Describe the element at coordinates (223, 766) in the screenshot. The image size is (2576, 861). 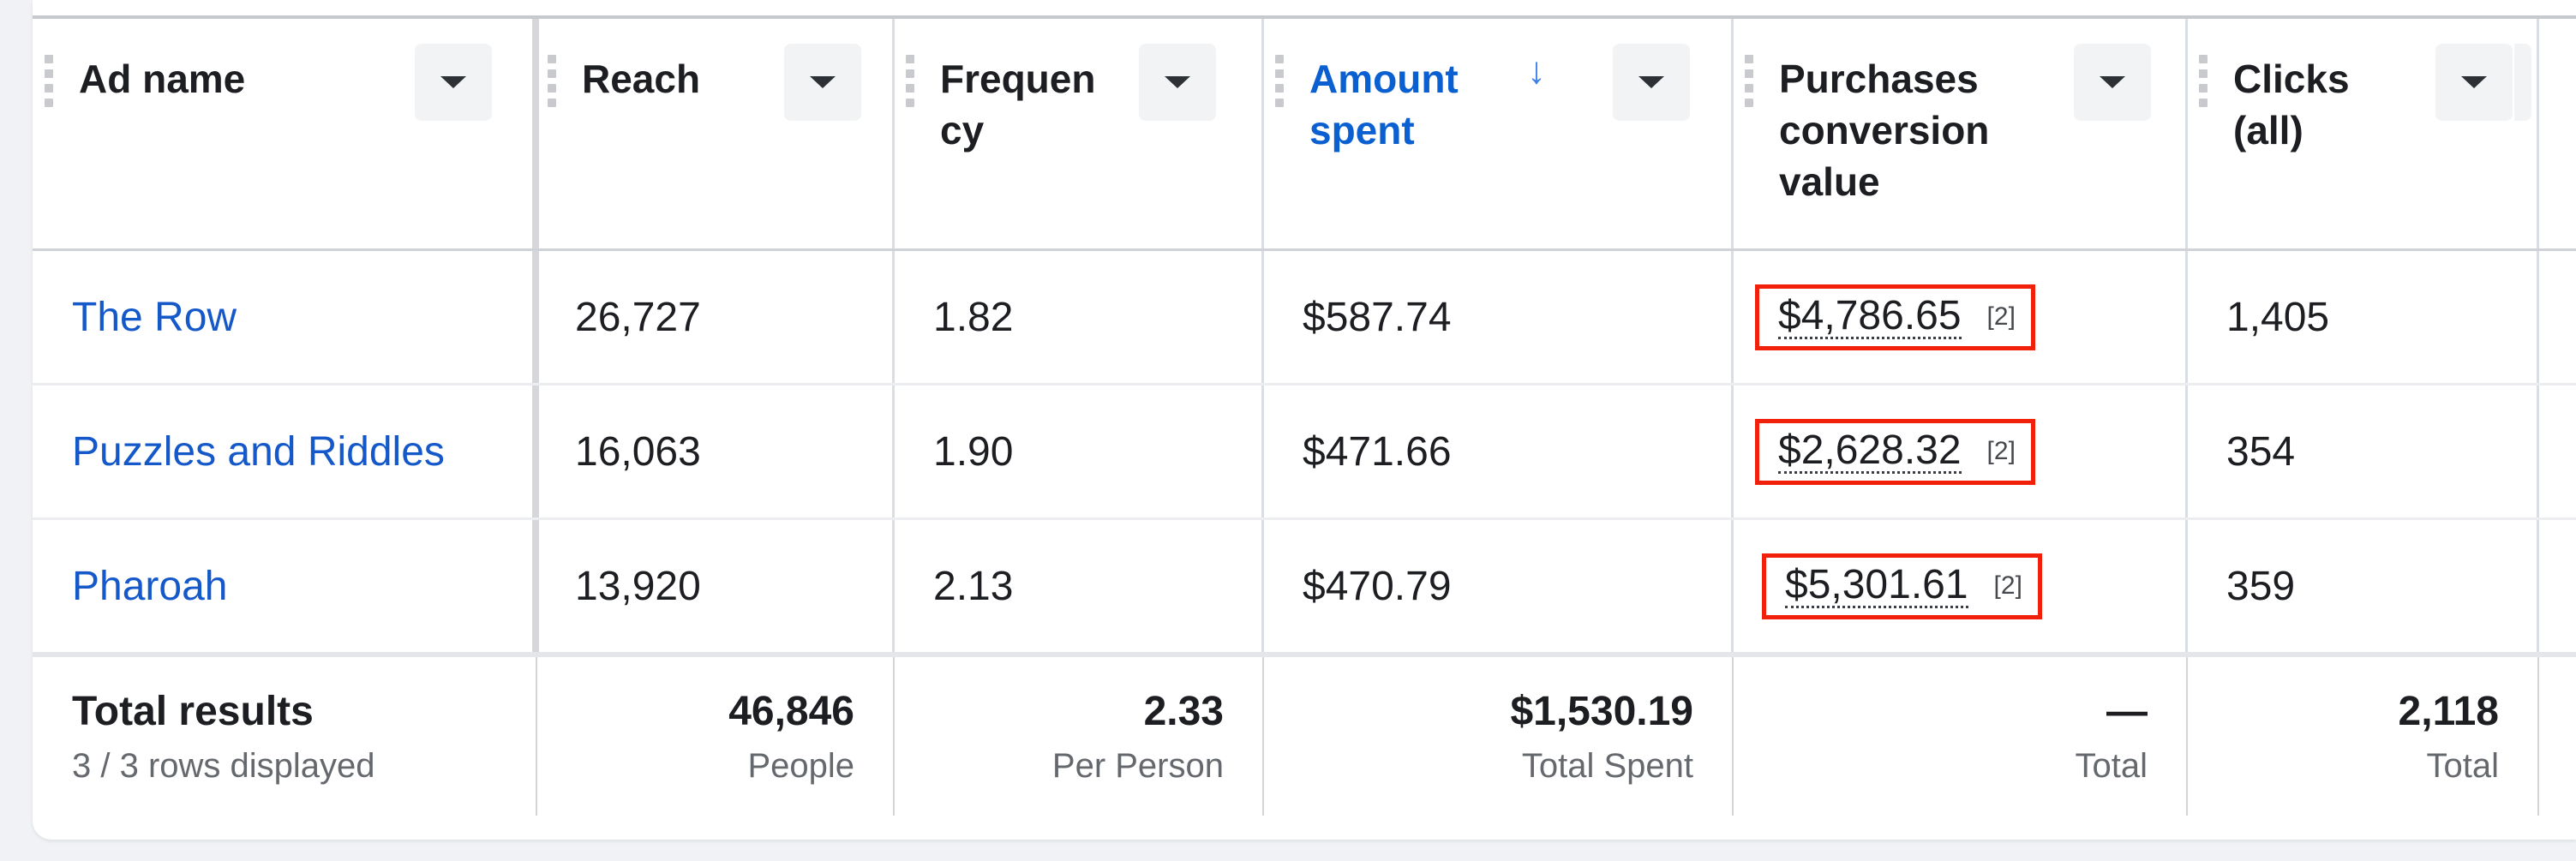
I see `rows-displayed-count: 3 / 3 rows displayed` at that location.